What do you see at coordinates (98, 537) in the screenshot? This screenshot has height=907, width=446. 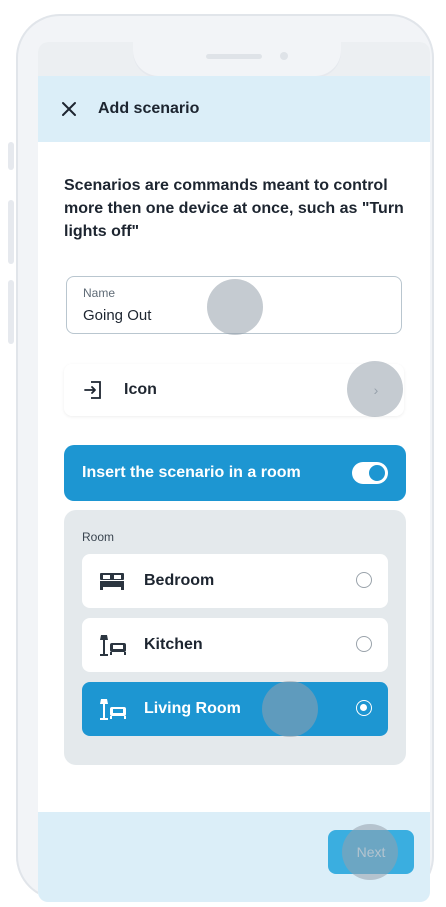 I see `room-panel-label: Room` at bounding box center [98, 537].